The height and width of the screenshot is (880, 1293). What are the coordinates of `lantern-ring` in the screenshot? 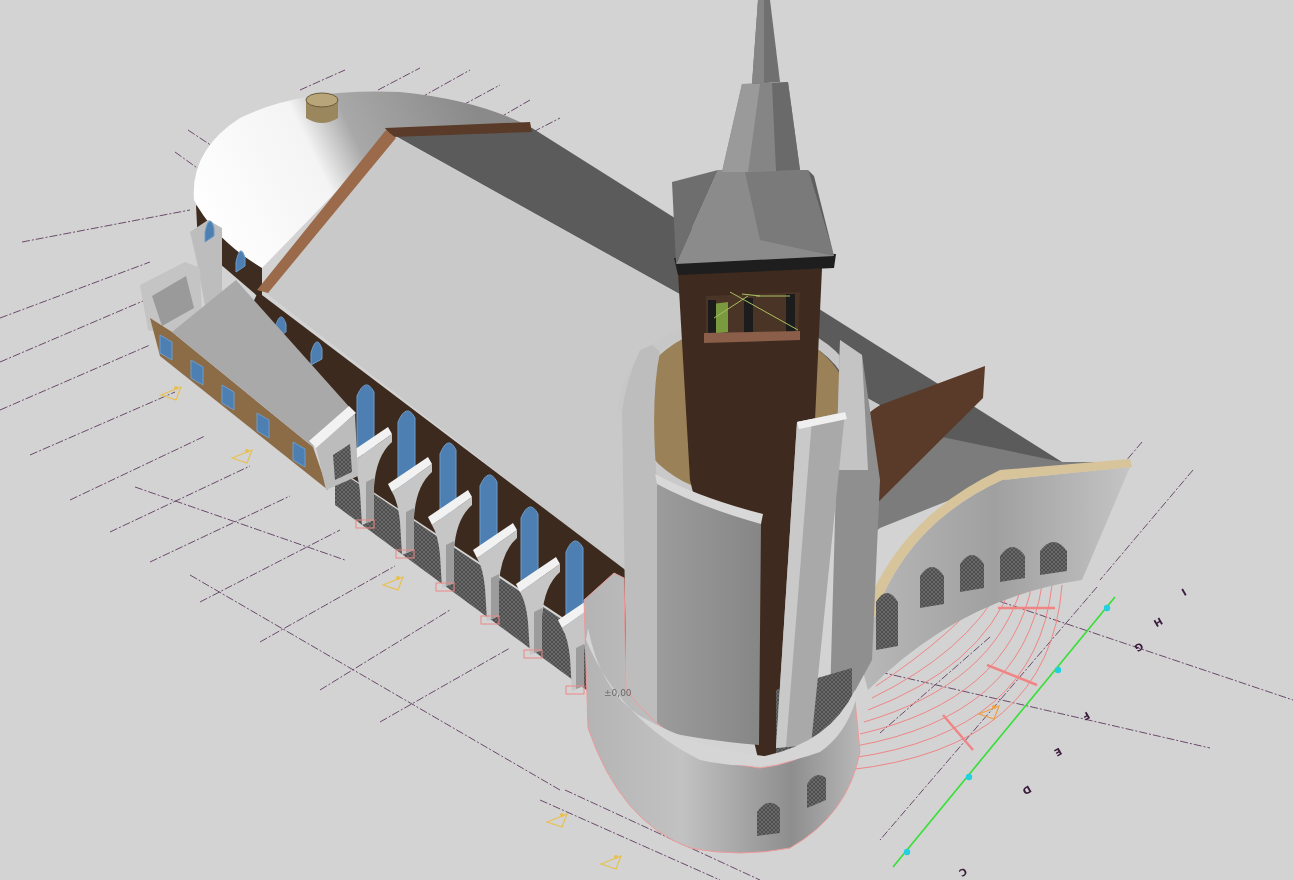 It's located at (322, 107).